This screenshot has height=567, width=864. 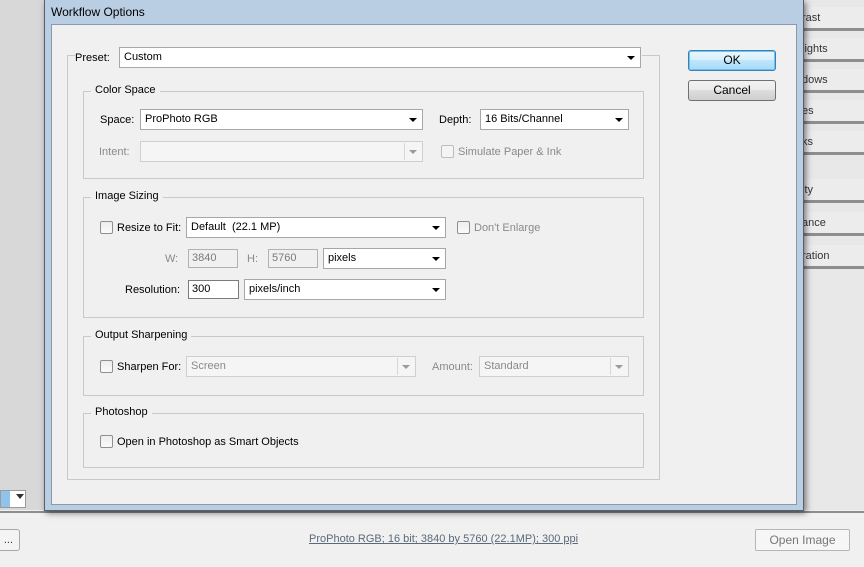 What do you see at coordinates (236, 227) in the screenshot?
I see `resize-to-fit-value: Default (22.1 MP)` at bounding box center [236, 227].